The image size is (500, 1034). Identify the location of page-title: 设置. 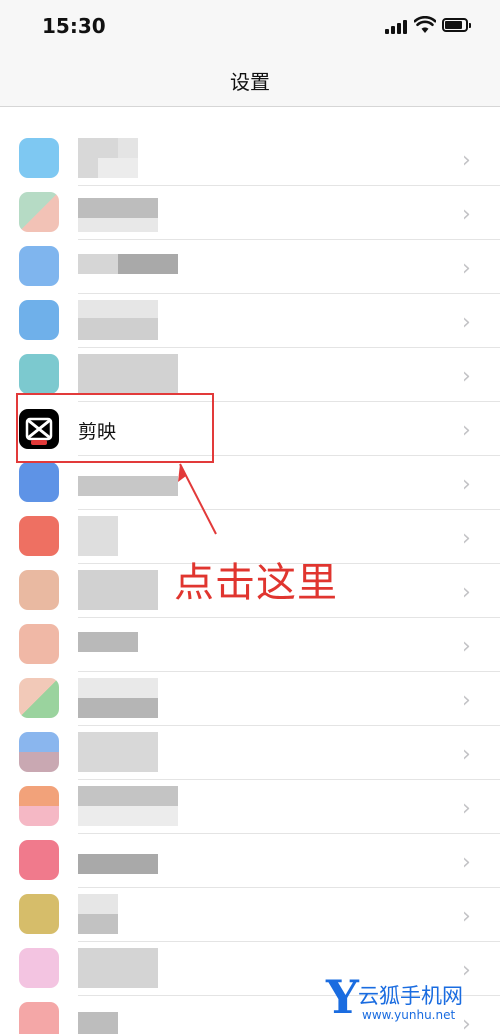
(250, 82).